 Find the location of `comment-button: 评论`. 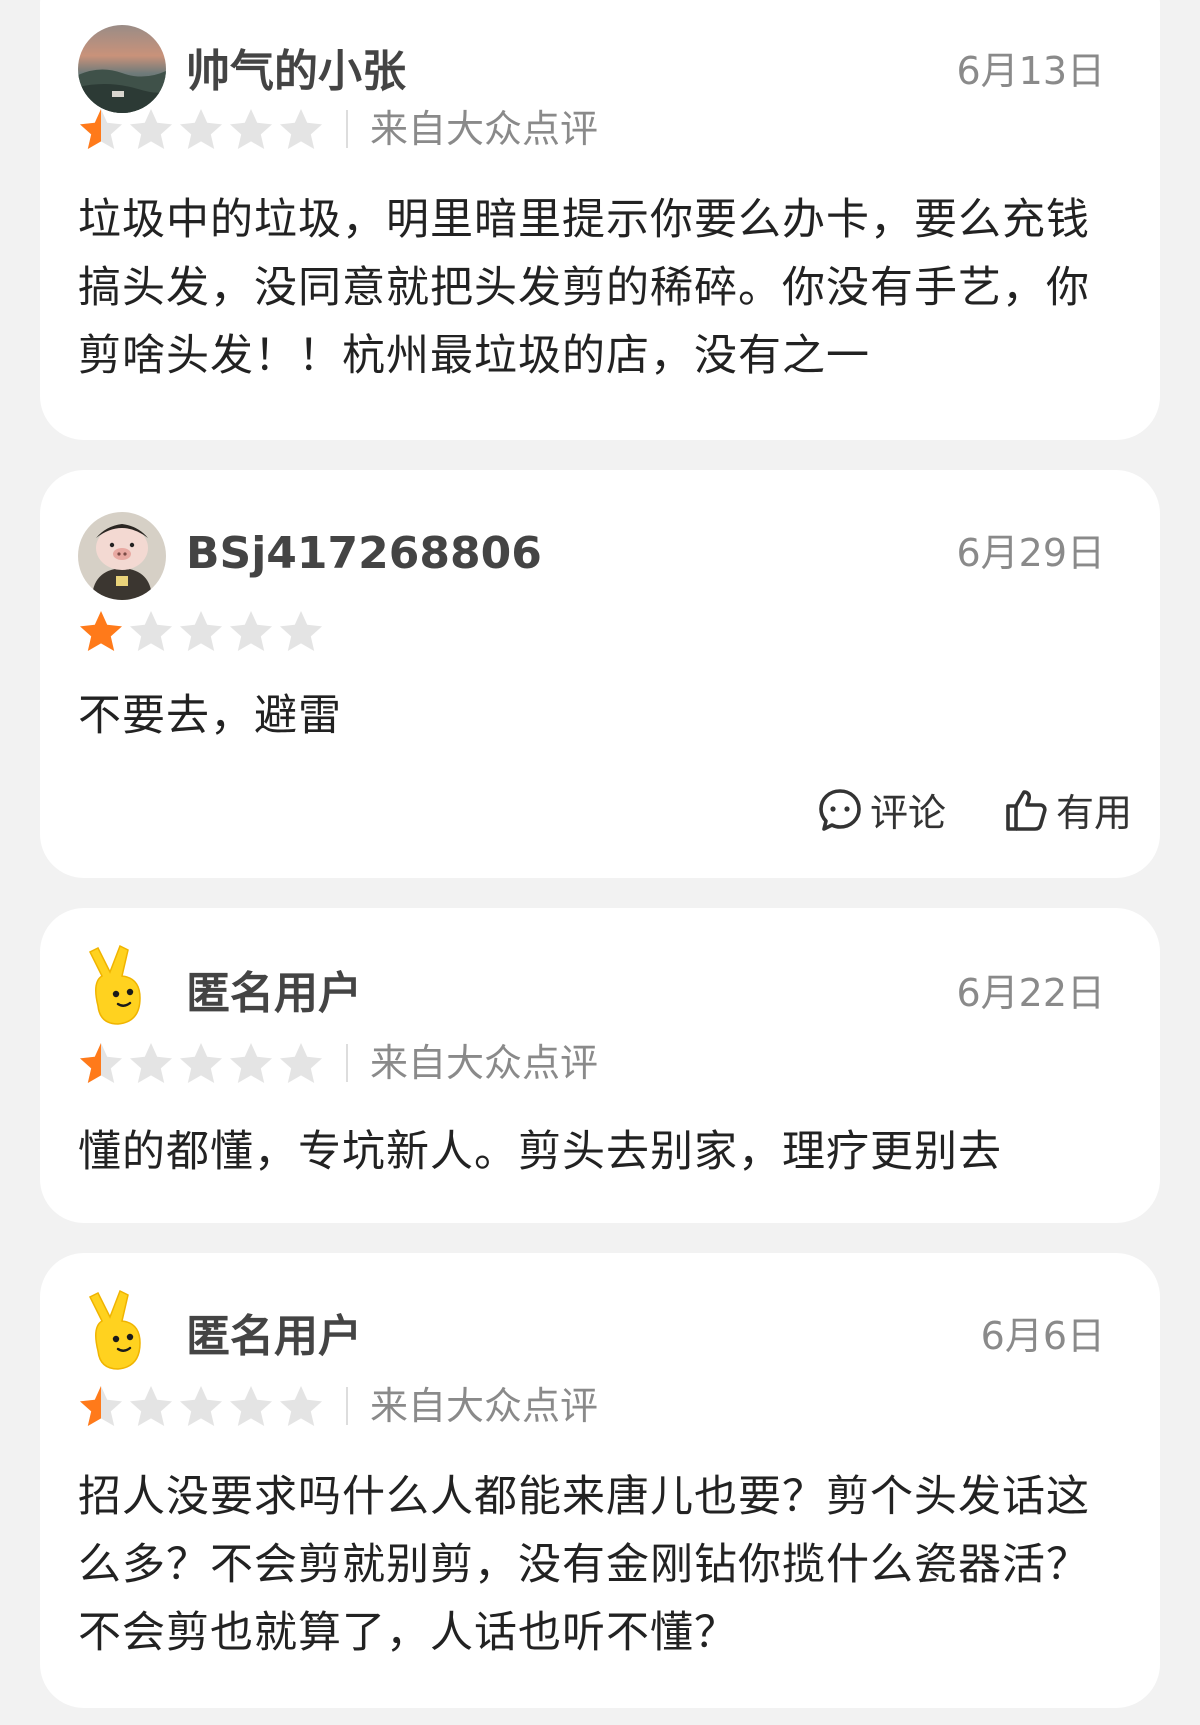

comment-button: 评论 is located at coordinates (881, 809).